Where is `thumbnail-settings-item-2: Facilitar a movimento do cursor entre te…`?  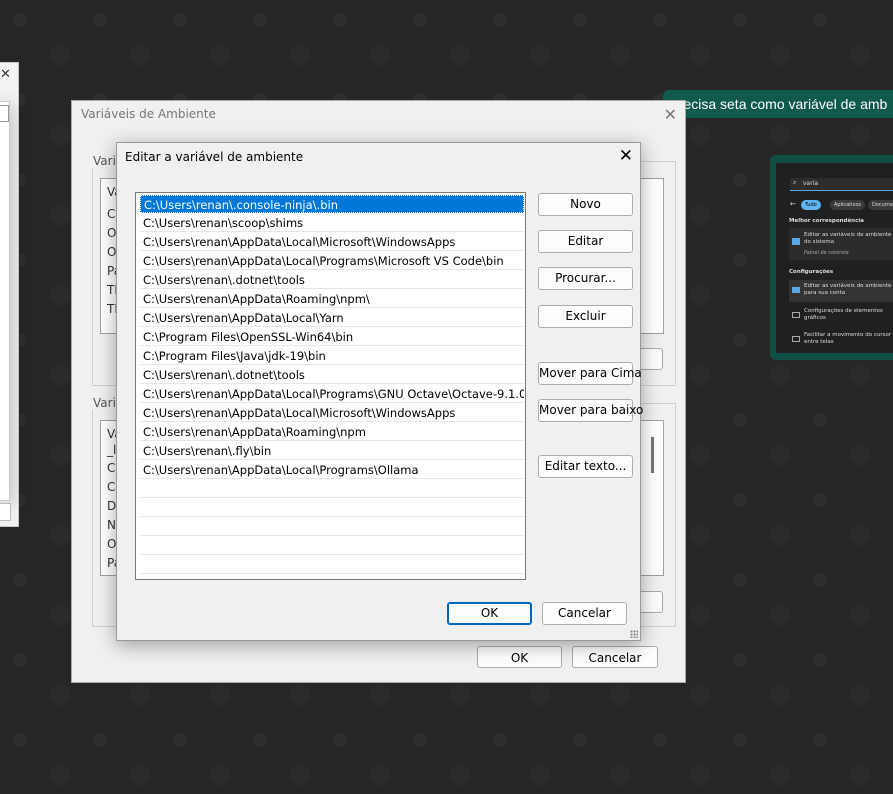 thumbnail-settings-item-2: Facilitar a movimento do cursor entre te… is located at coordinates (841, 339).